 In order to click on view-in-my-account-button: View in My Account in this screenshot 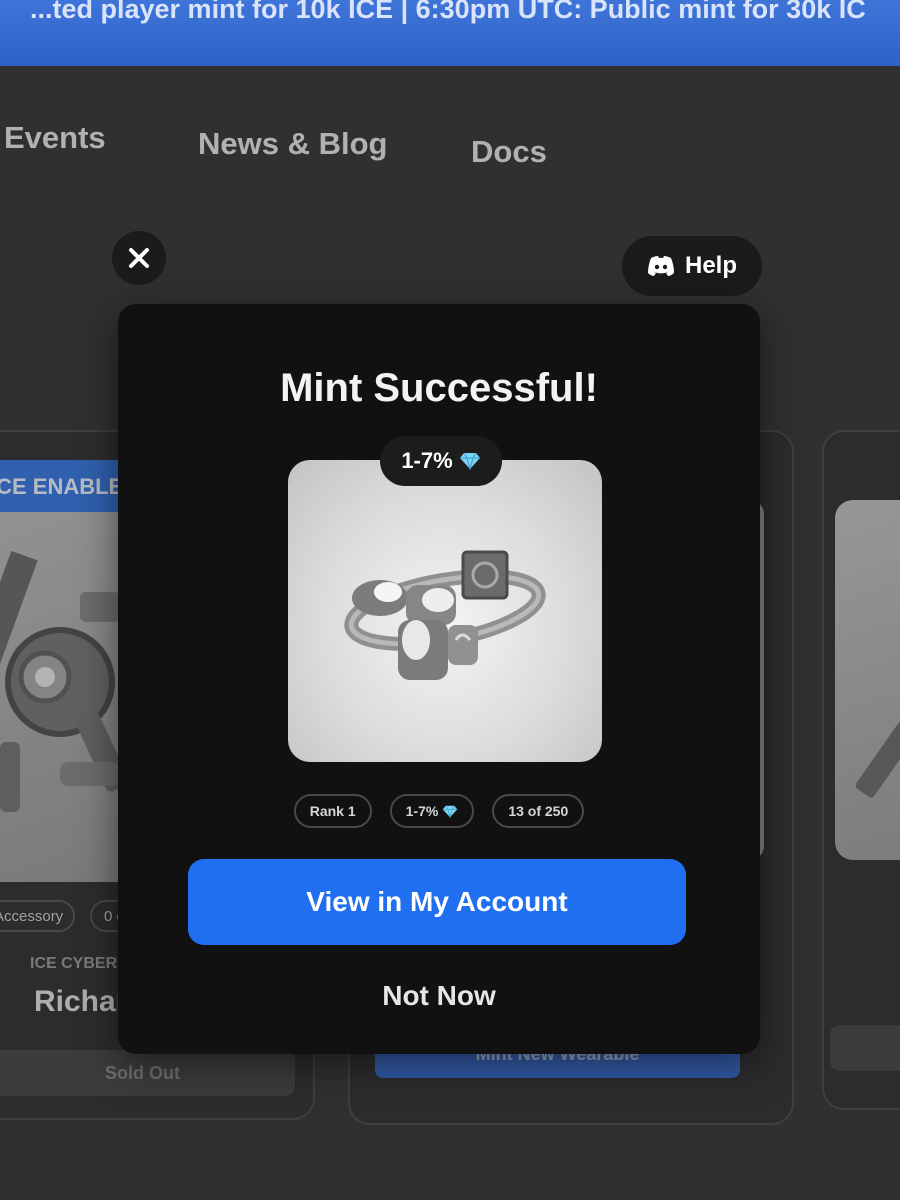, I will do `click(437, 902)`.